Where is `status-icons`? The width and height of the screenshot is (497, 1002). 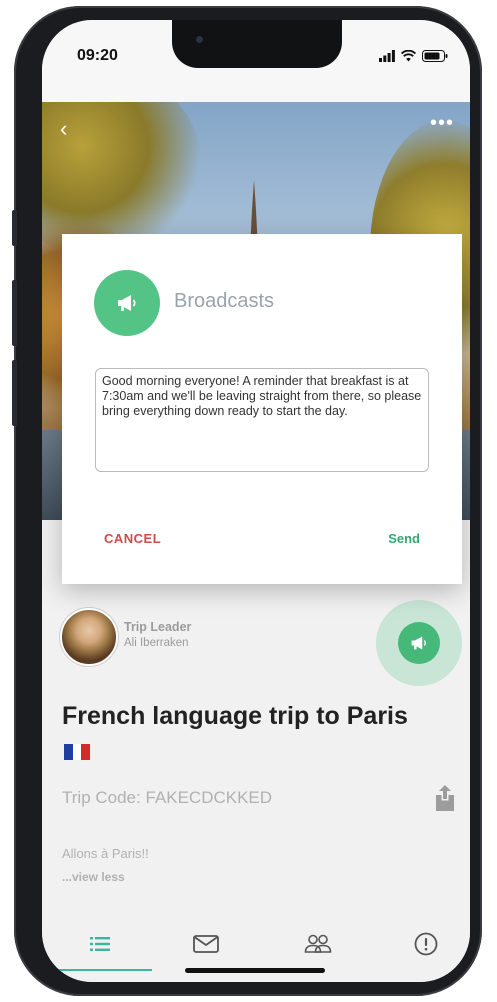 status-icons is located at coordinates (413, 56).